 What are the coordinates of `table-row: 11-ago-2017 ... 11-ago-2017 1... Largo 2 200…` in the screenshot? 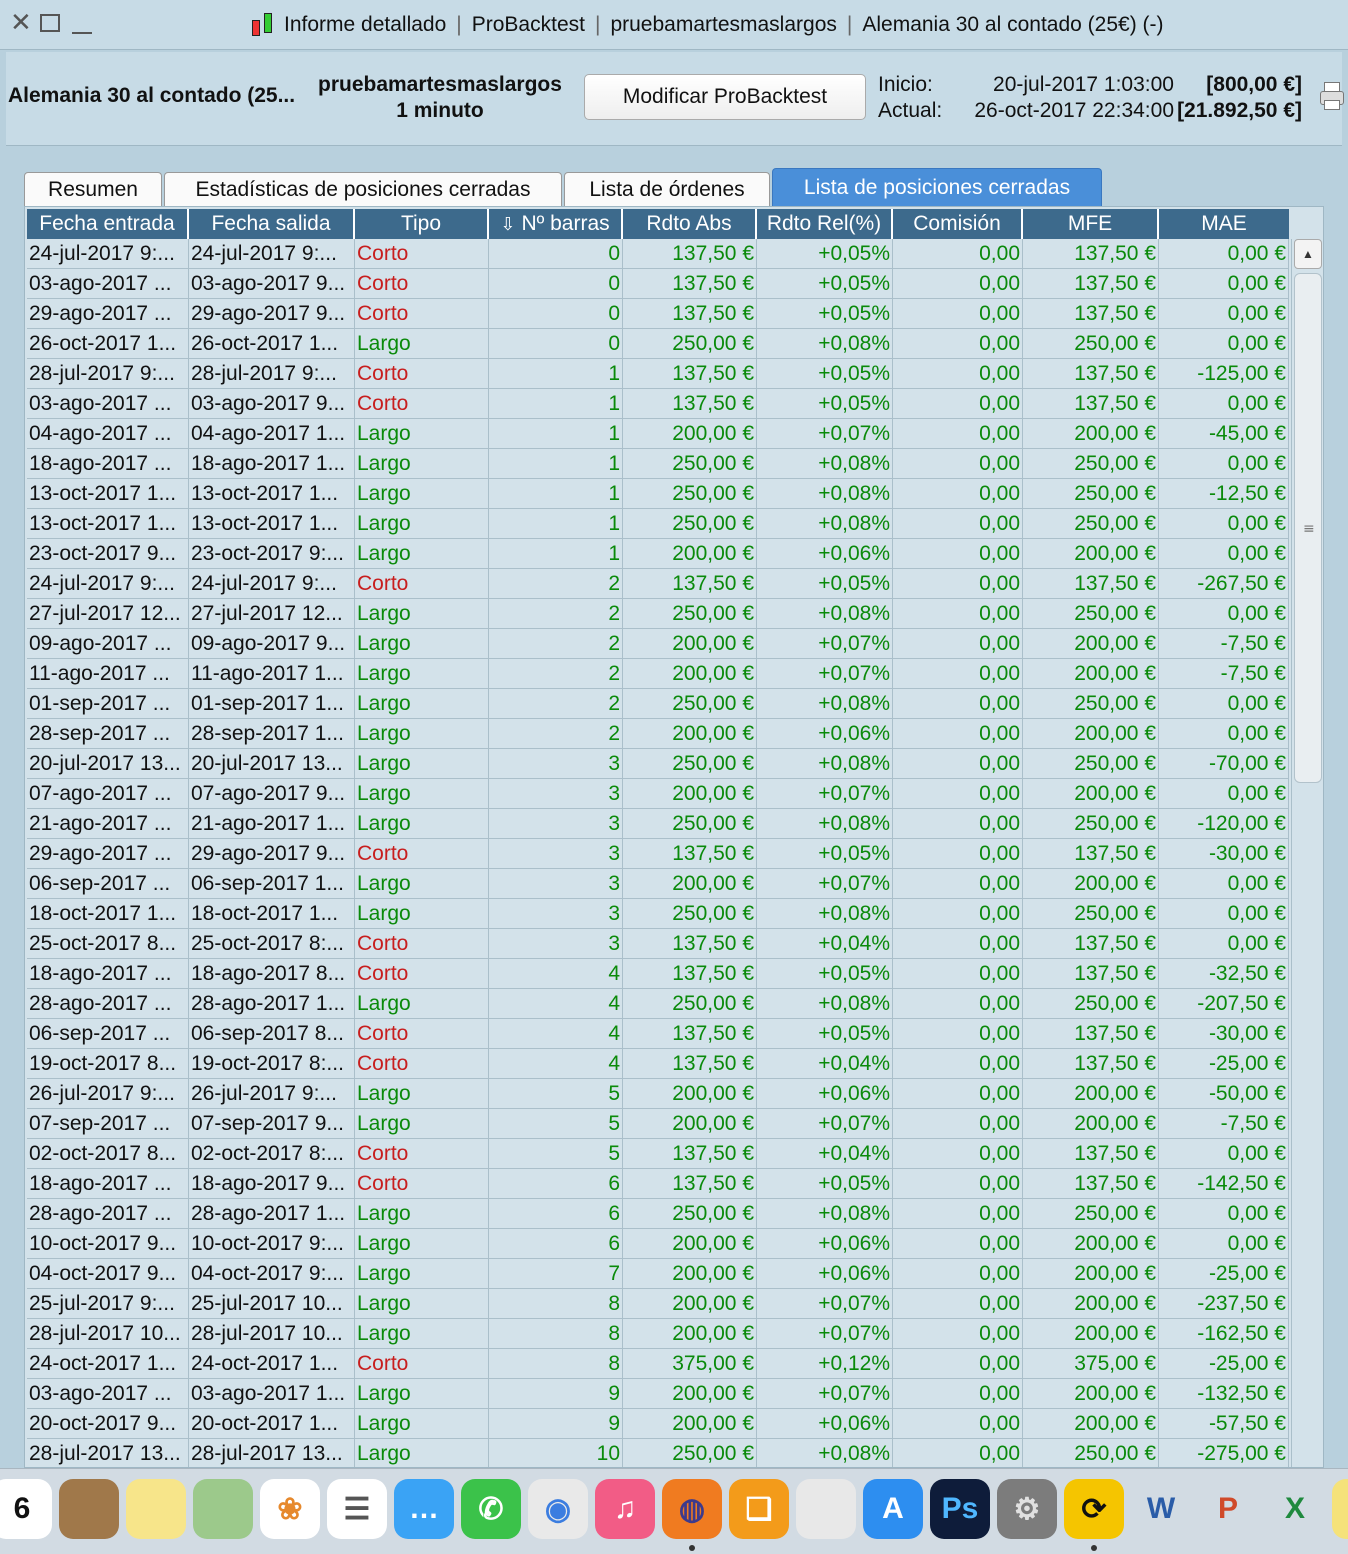 It's located at (658, 674).